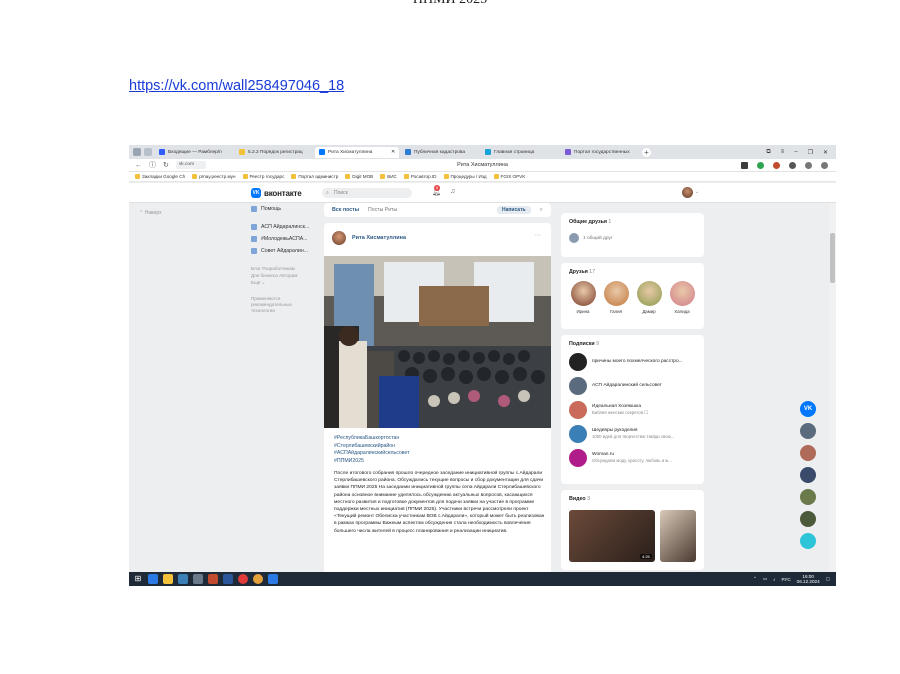  I want to click on browser-tab: Главная страница, so click(520, 152).